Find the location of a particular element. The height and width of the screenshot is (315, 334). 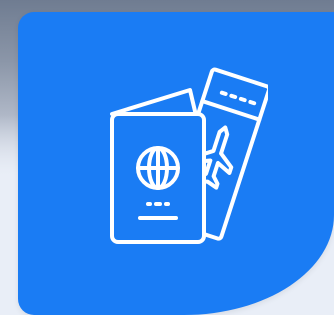

globe-icon is located at coordinates (158, 168).